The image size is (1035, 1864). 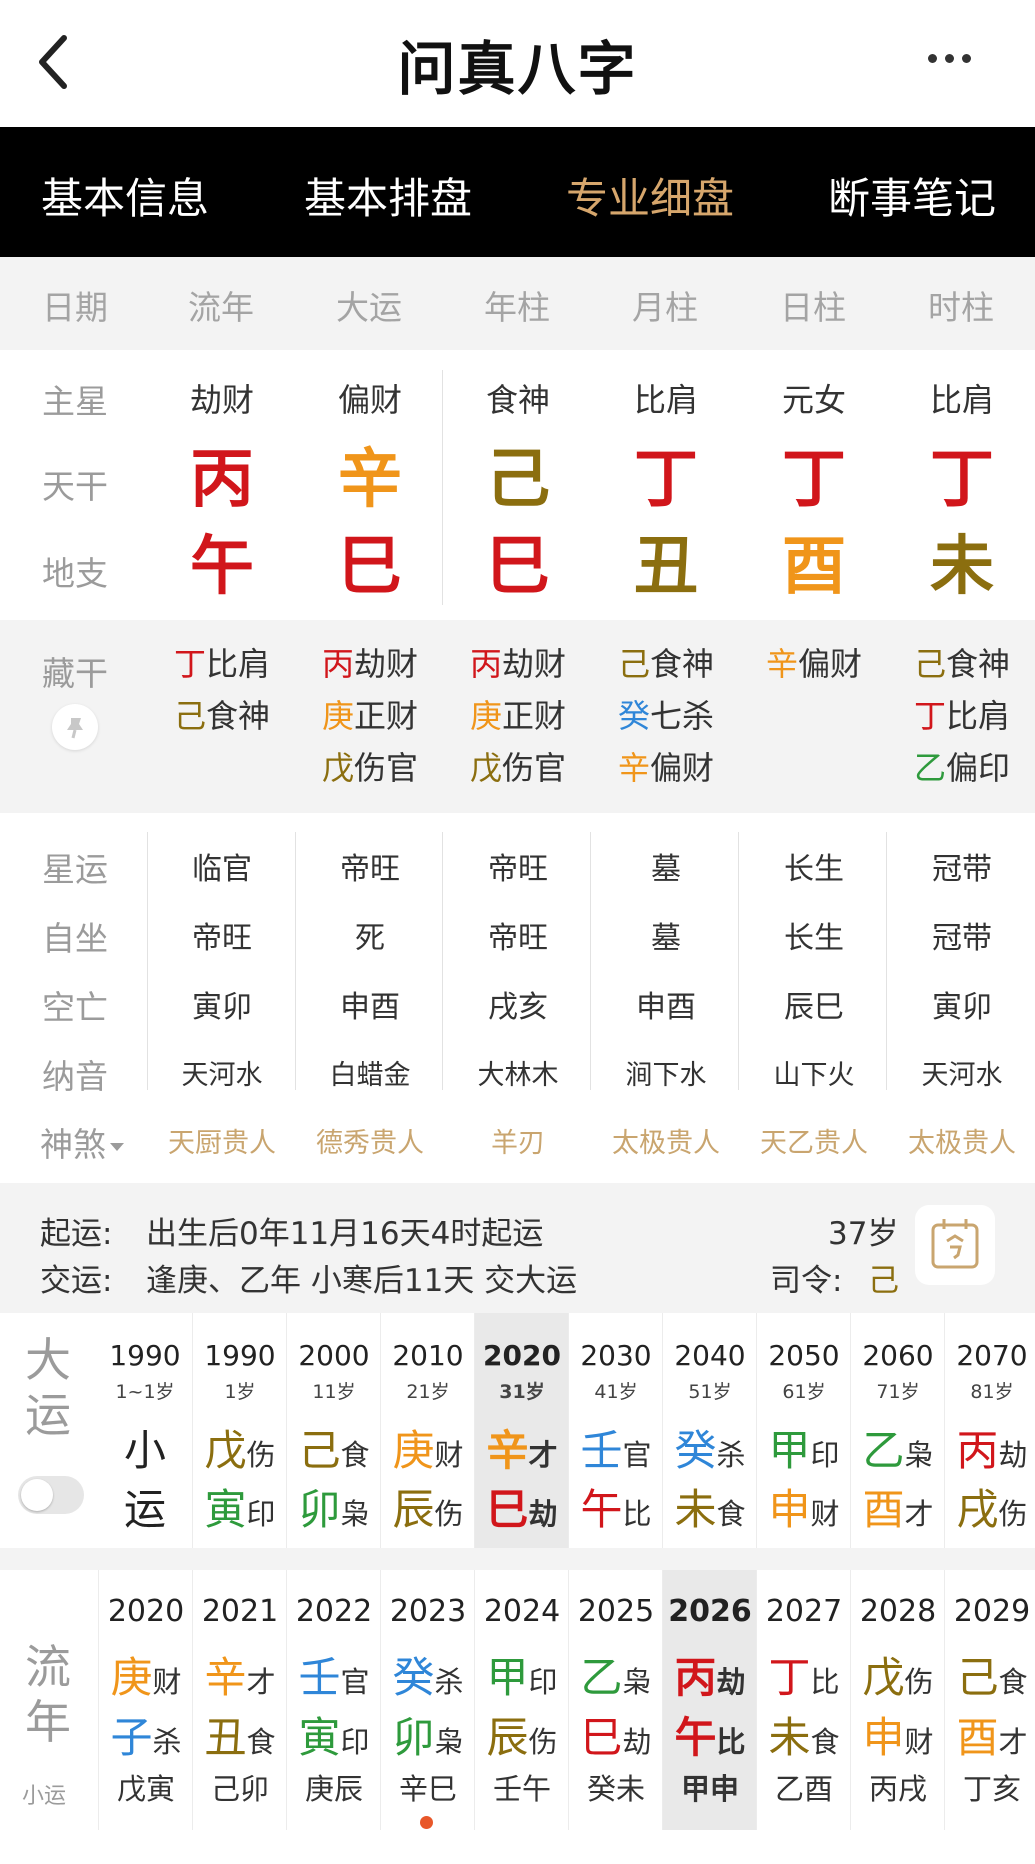 I want to click on shensha-dayun: 德秀贵人, so click(x=370, y=1140).